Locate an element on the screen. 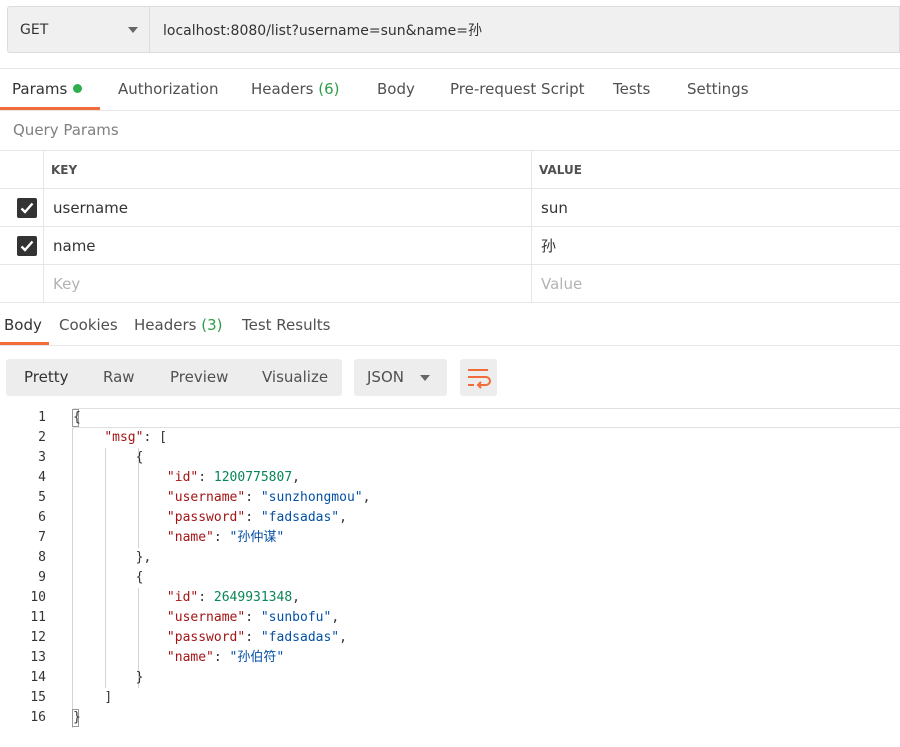 This screenshot has height=747, width=900. wrap-lines-icon is located at coordinates (479, 379).